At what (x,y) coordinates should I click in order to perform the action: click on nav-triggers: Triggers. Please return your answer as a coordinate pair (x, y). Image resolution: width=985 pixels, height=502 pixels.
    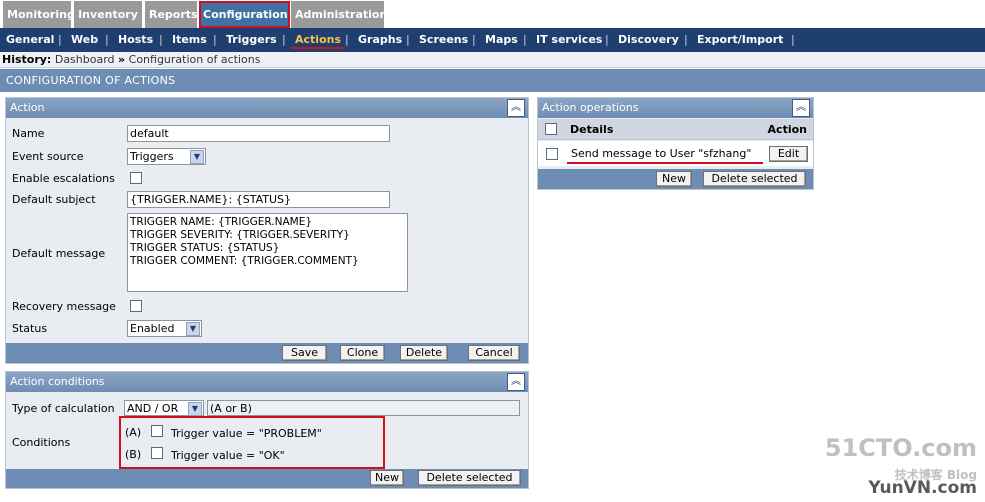
    Looking at the image, I should click on (251, 40).